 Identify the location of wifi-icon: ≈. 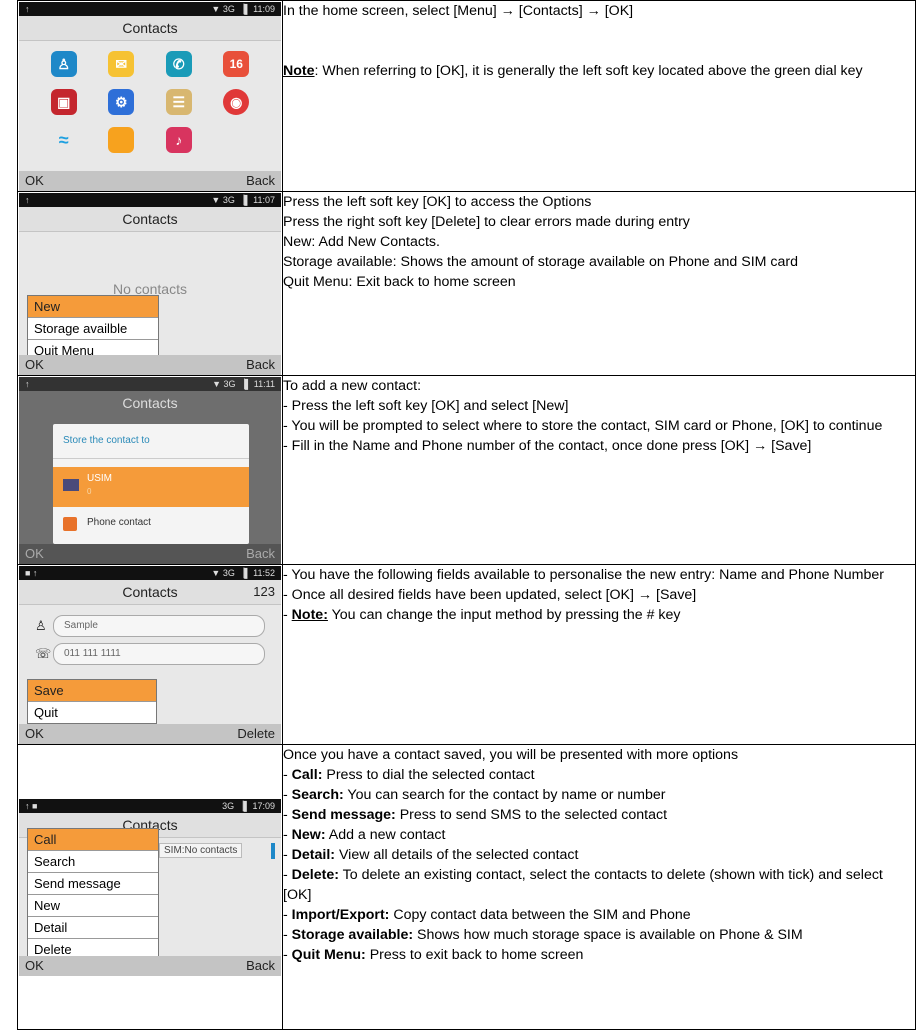
(63, 139).